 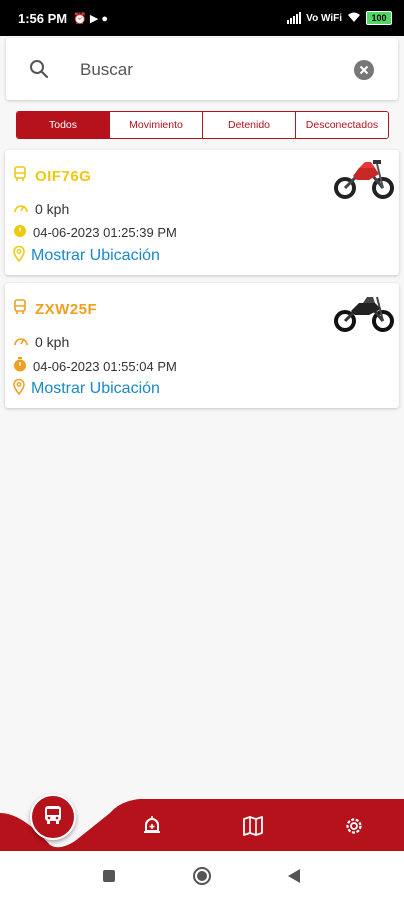 I want to click on vehicles-tab-button, so click(x=53, y=817).